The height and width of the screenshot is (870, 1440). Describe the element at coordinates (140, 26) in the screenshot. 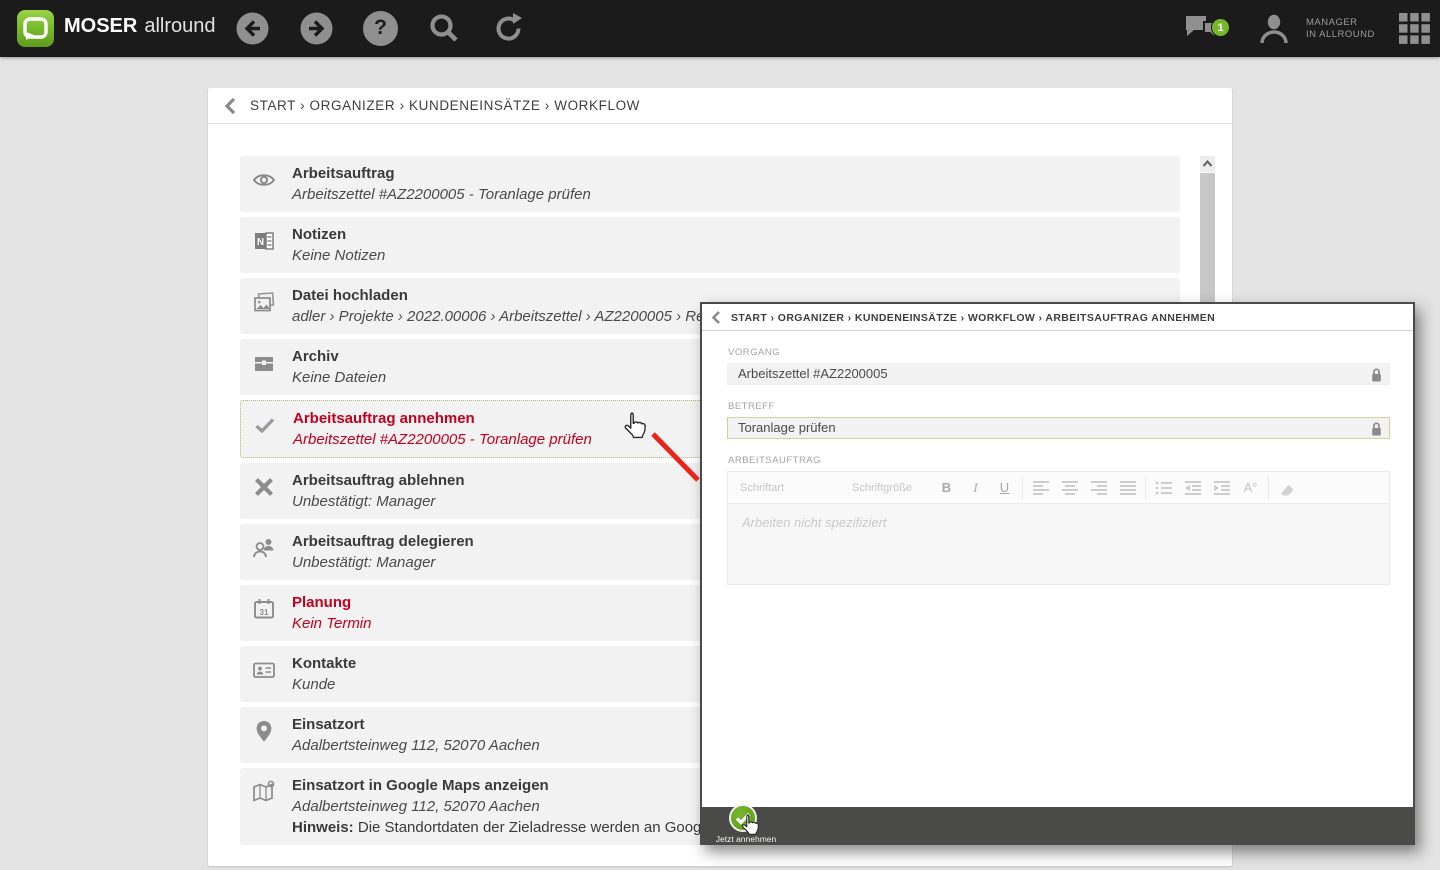

I see `brand-title: MOSER allround` at that location.